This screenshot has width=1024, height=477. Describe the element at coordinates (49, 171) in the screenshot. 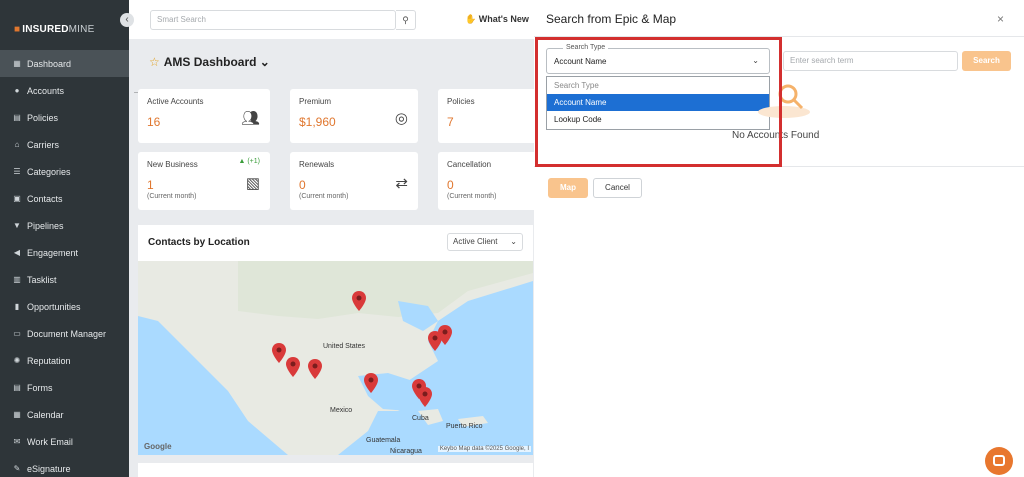

I see `sidebar-item-label: Categories` at that location.